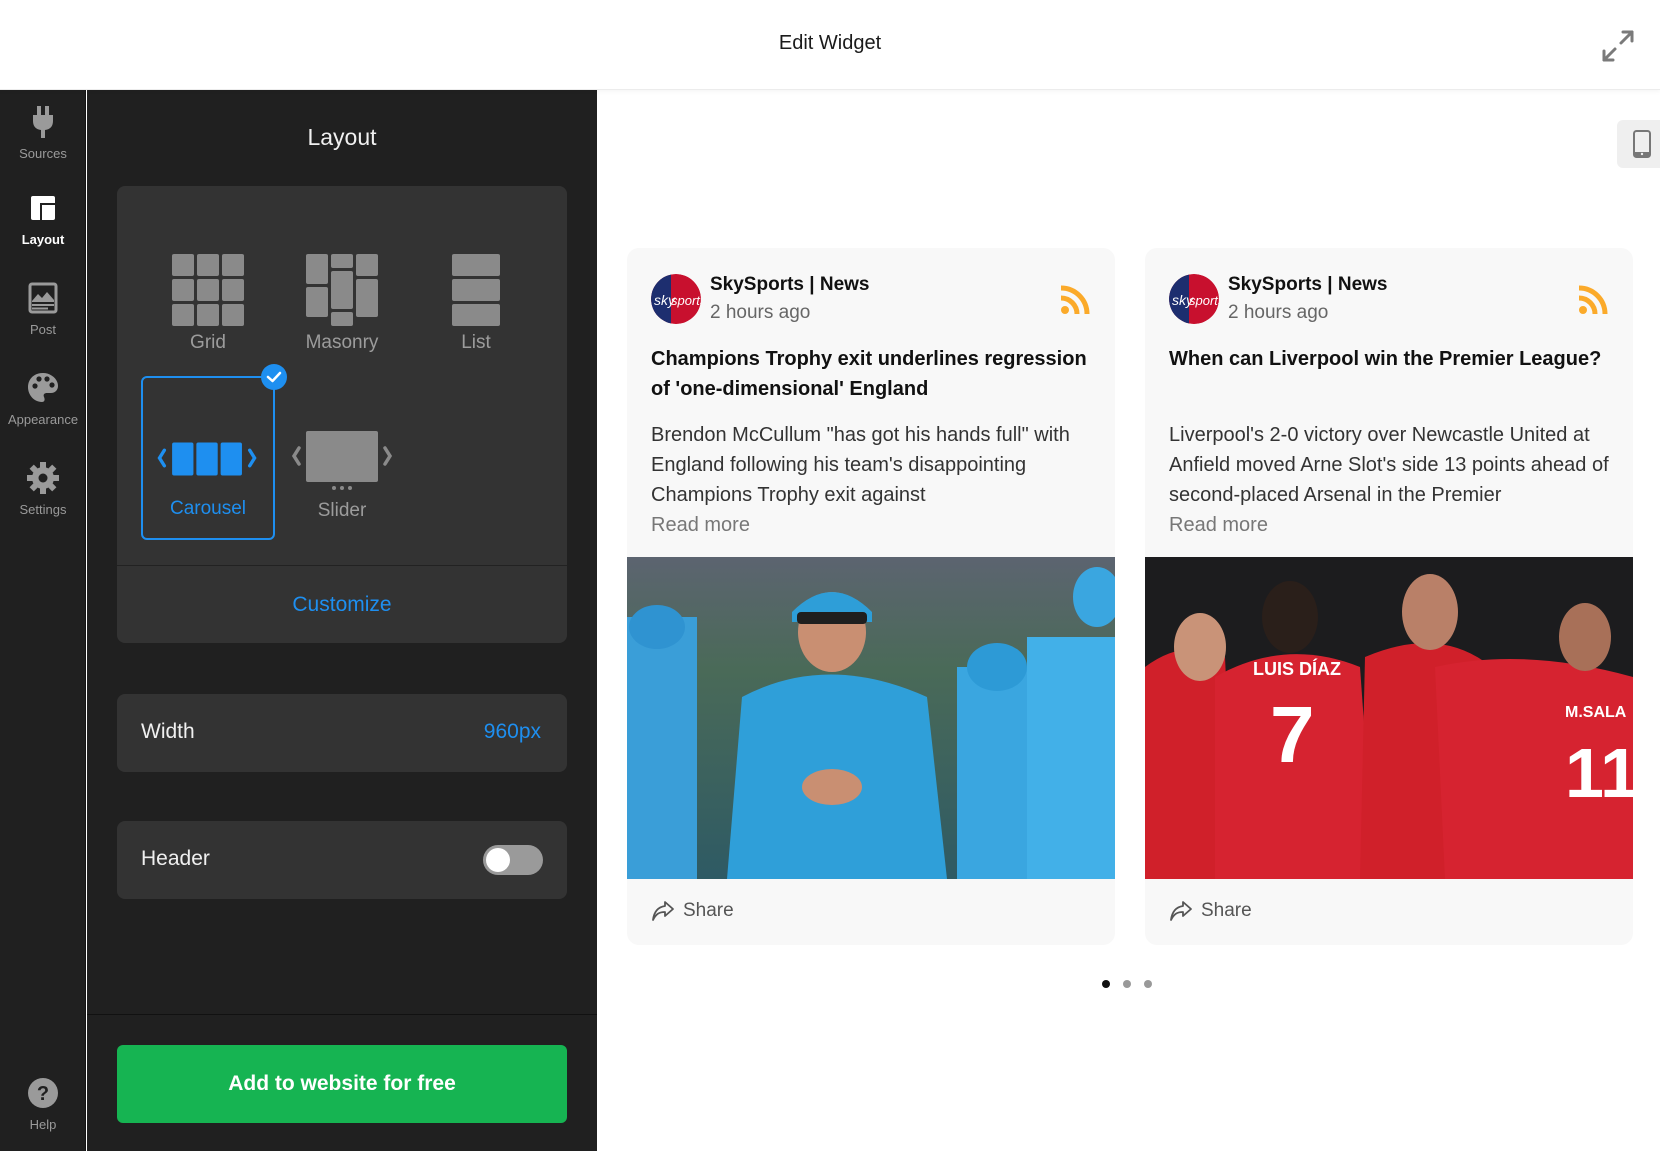  Describe the element at coordinates (342, 604) in the screenshot. I see `customize-button: Customize` at that location.